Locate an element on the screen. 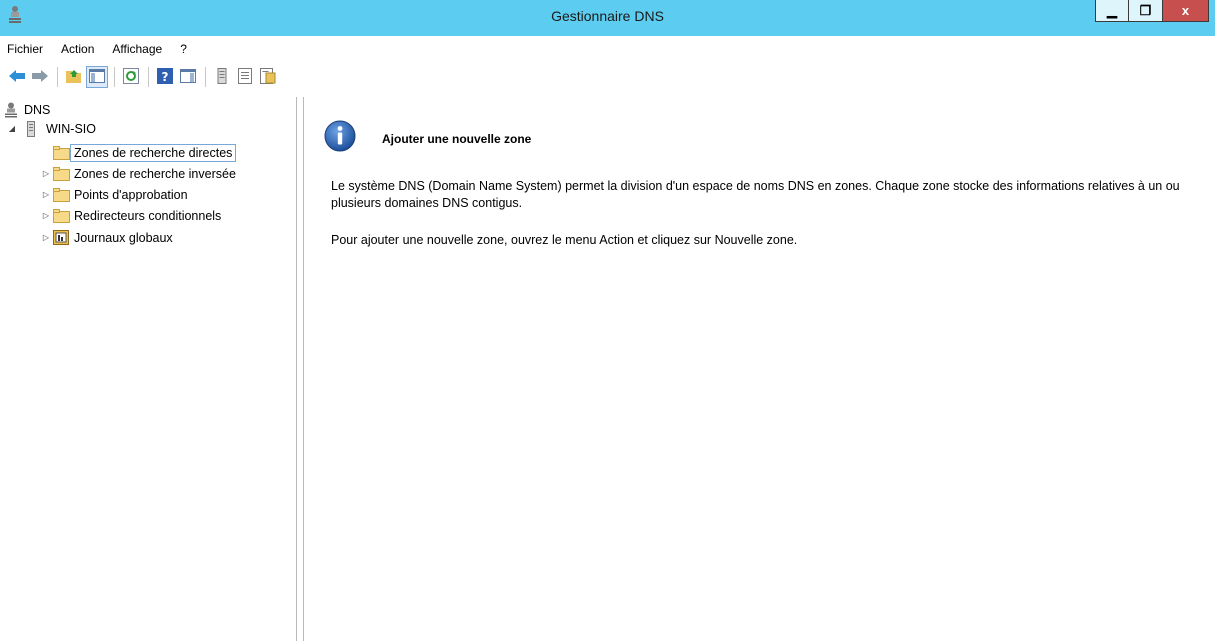 Image resolution: width=1215 pixels, height=641 pixels. tree-item-dns: DNS is located at coordinates (27, 109).